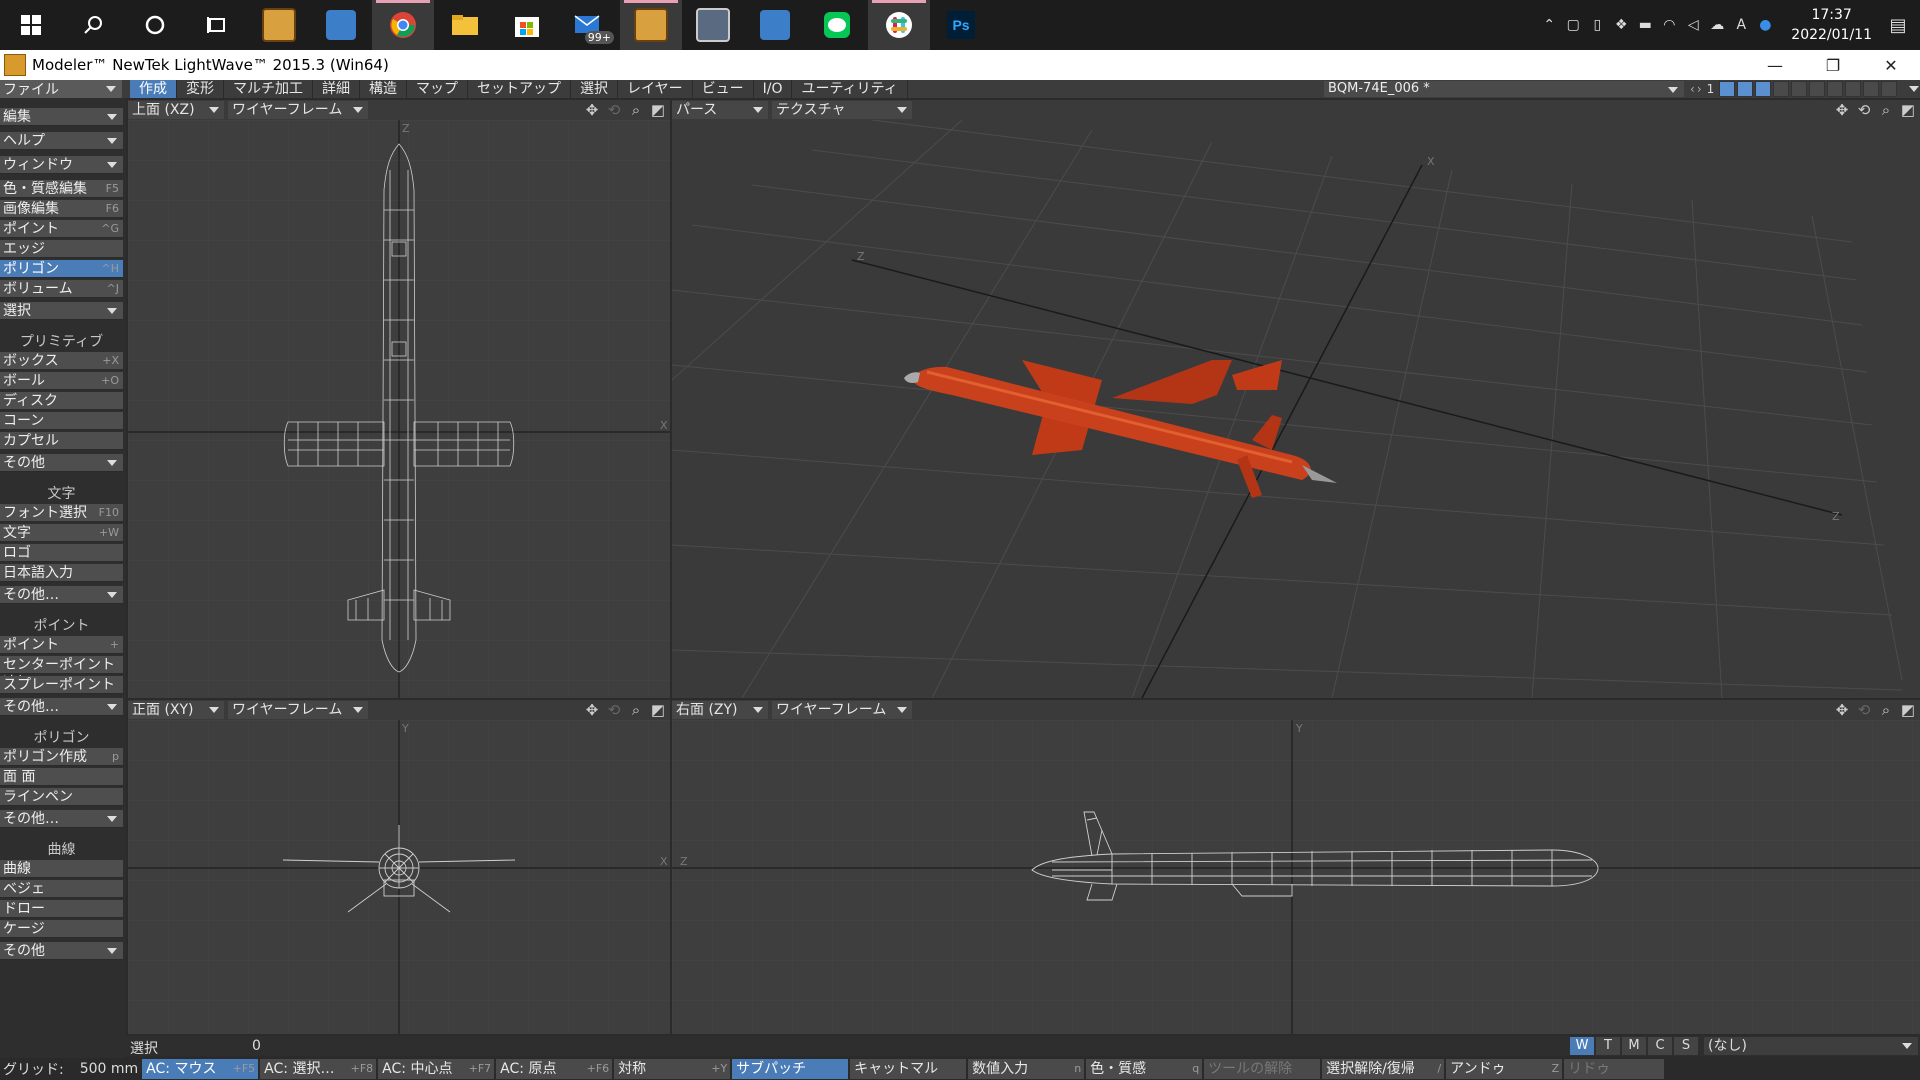  What do you see at coordinates (61, 777) in the screenshot?
I see `sidebar-item: 面 面` at bounding box center [61, 777].